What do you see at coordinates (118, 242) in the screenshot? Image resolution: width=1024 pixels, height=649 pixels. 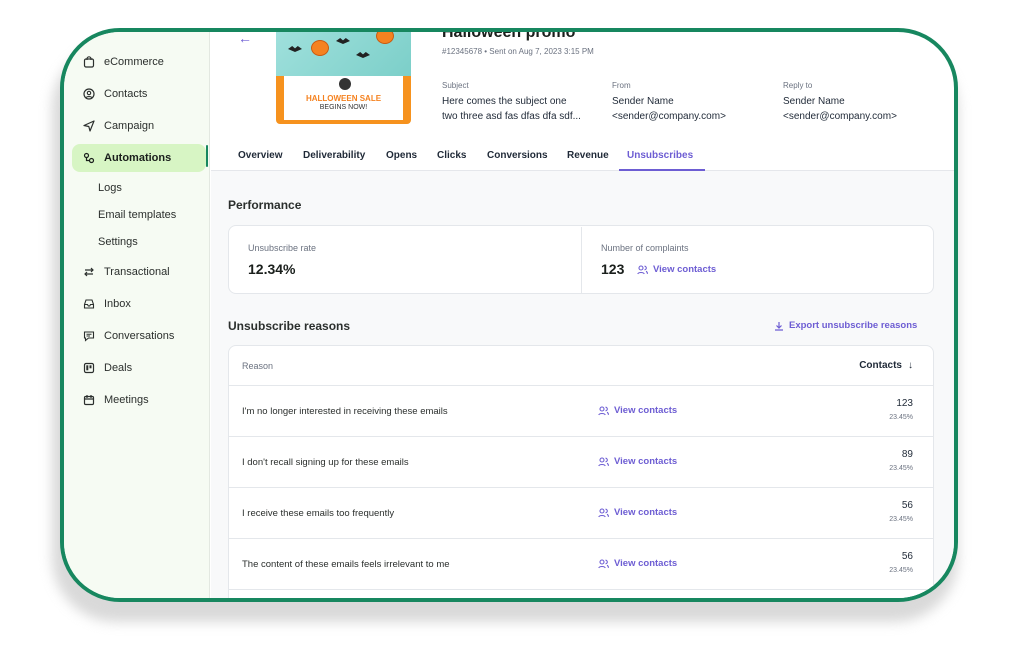 I see `sidebar-subitem-settings: Settings` at bounding box center [118, 242].